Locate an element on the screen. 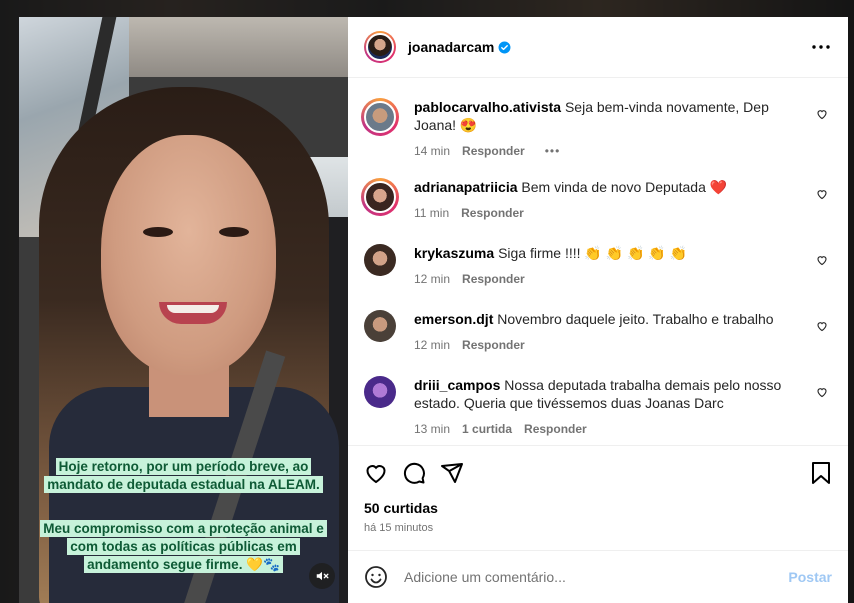 The height and width of the screenshot is (603, 854). comment-likes-count: 1 curtida is located at coordinates (487, 429).